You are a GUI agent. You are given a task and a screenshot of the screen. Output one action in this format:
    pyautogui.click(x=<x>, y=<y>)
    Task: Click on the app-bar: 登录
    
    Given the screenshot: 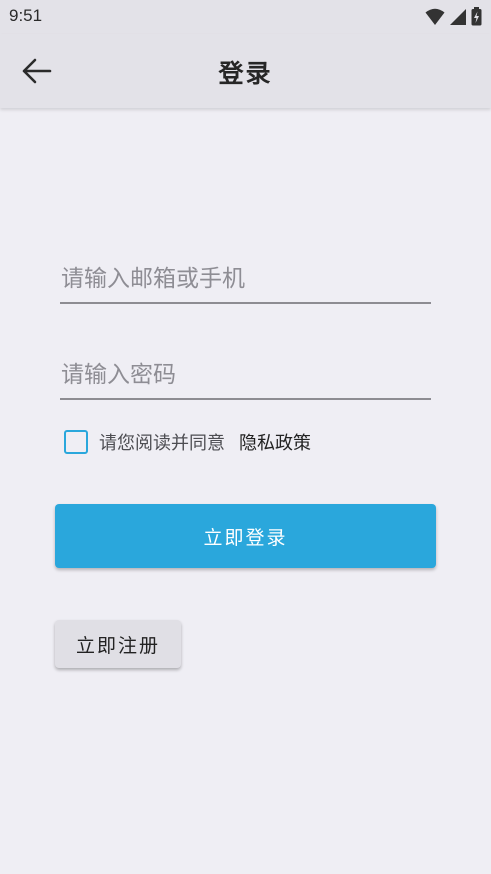 What is the action you would take?
    pyautogui.click(x=245, y=71)
    